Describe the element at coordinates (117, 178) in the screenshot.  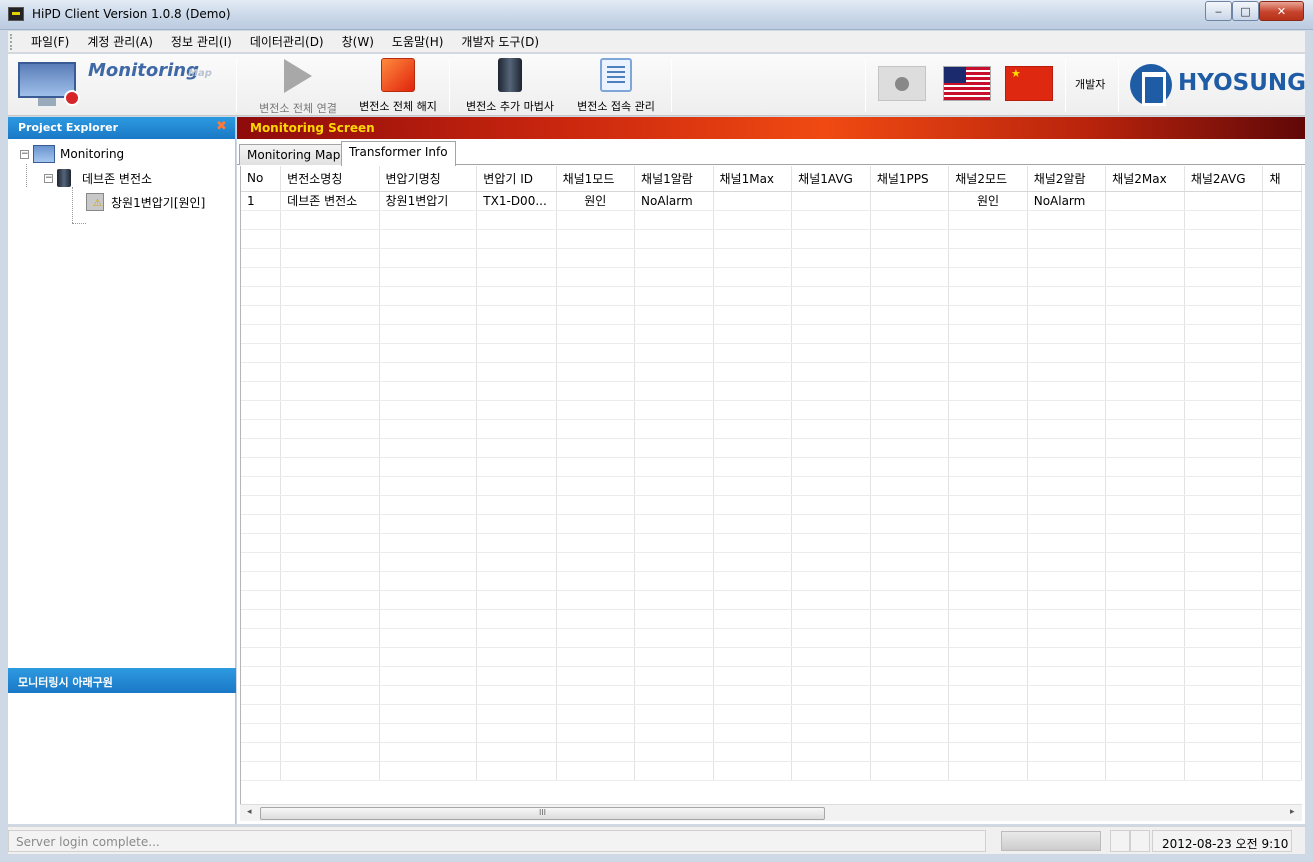
I see `tree-node-label: 데브존 변전소` at that location.